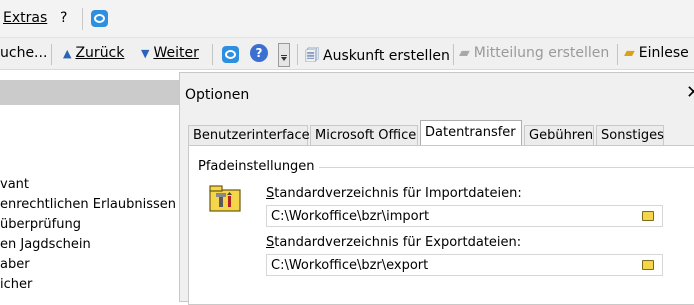  Describe the element at coordinates (506, 167) in the screenshot. I see `group-divider` at that location.